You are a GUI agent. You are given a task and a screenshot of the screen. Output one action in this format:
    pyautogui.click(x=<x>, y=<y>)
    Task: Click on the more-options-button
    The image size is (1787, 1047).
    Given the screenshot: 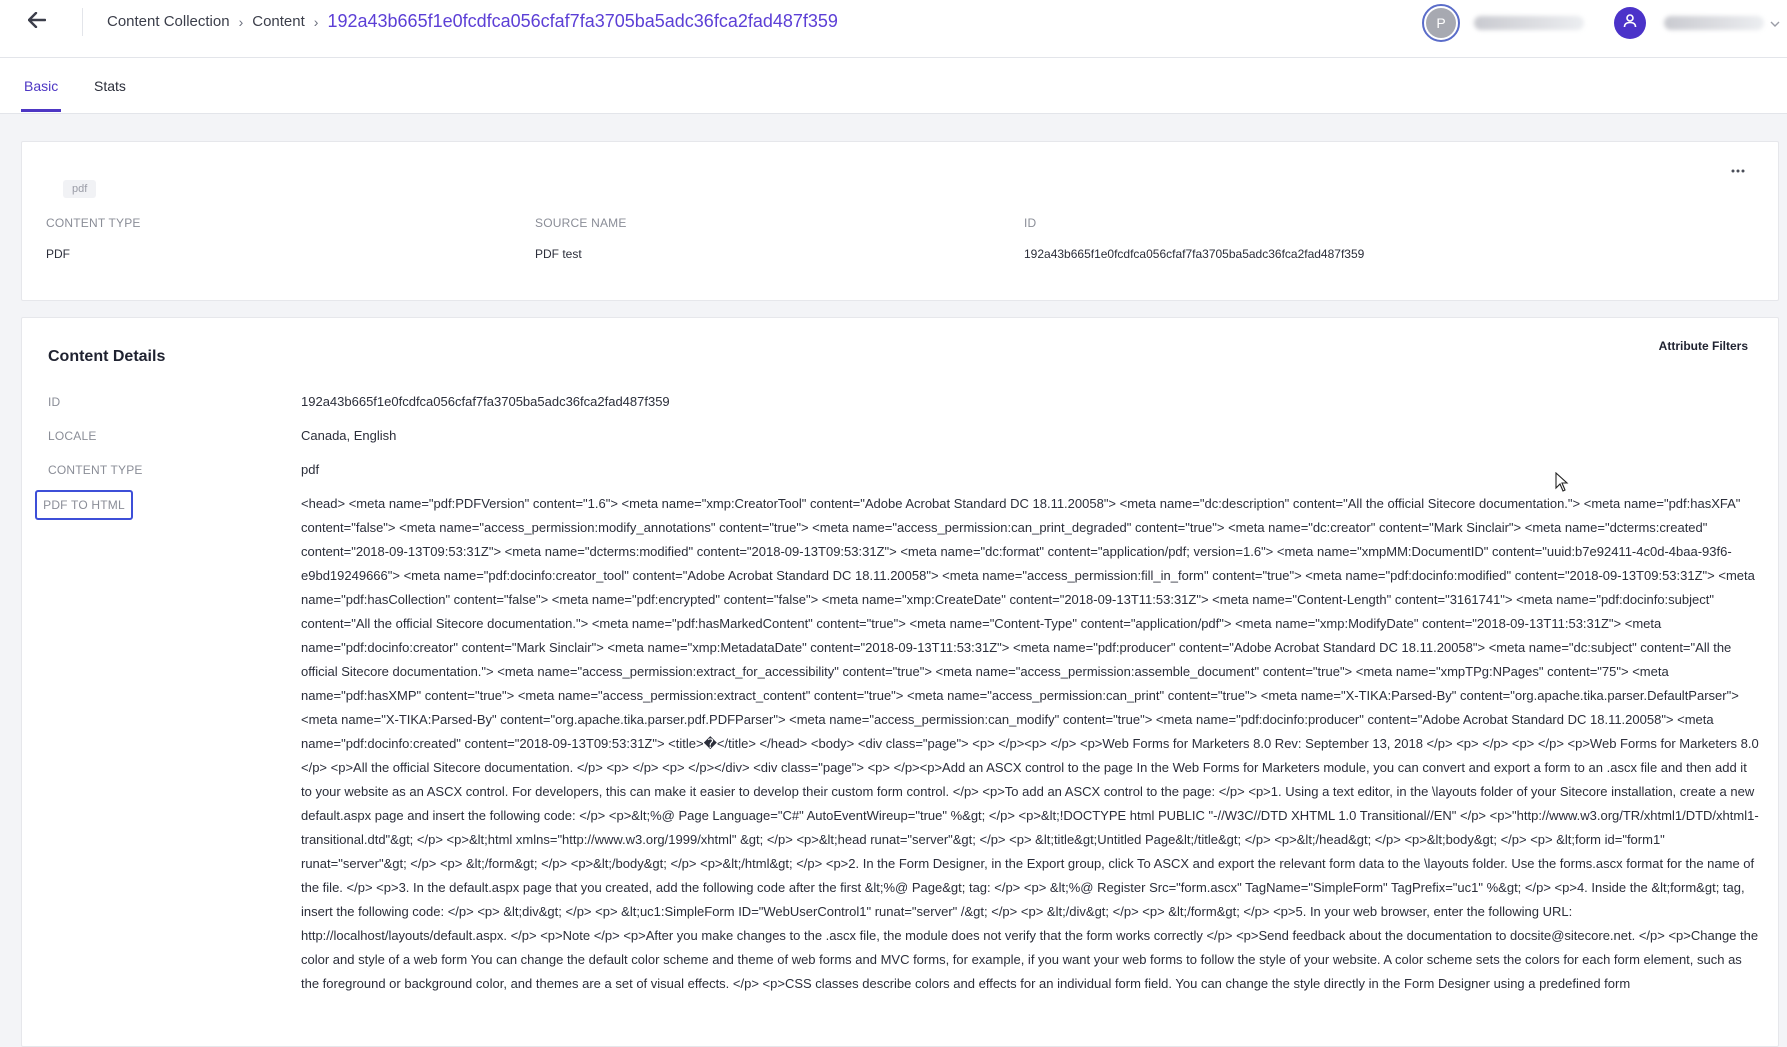 What is the action you would take?
    pyautogui.click(x=1738, y=169)
    